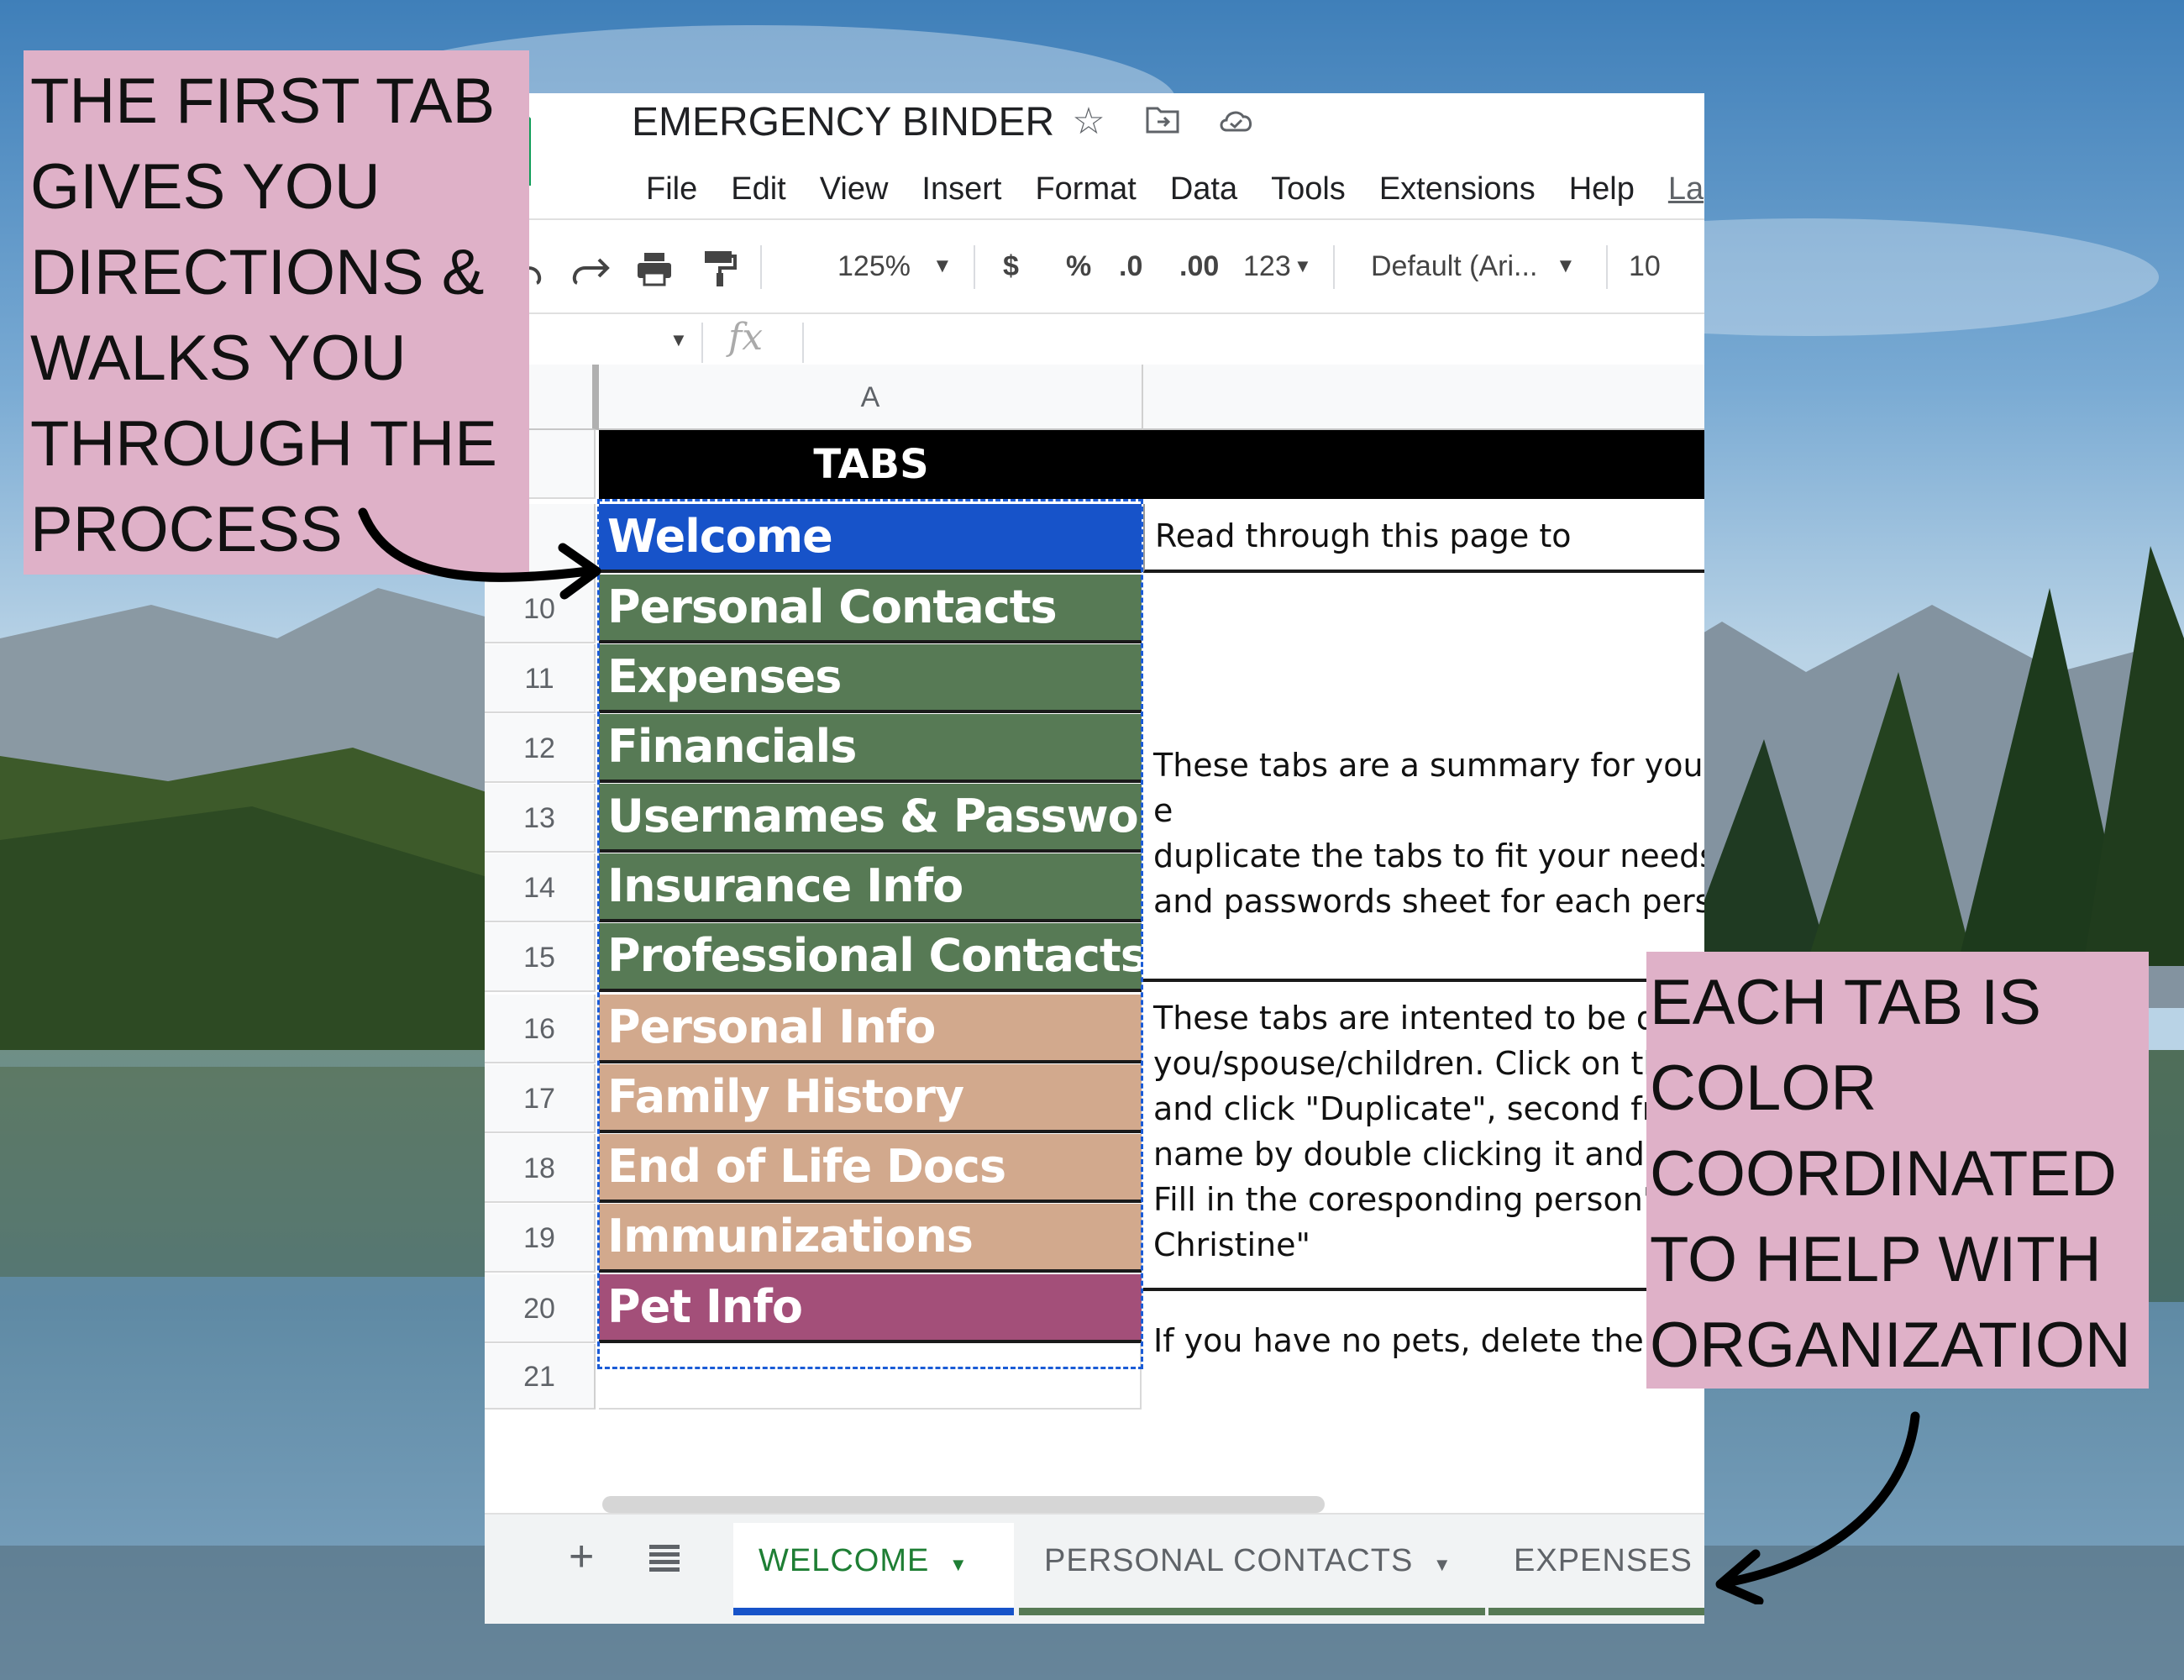 The width and height of the screenshot is (2184, 1680). Describe the element at coordinates (870, 1029) in the screenshot. I see `tab-cell-personal-info: Personal Info` at that location.